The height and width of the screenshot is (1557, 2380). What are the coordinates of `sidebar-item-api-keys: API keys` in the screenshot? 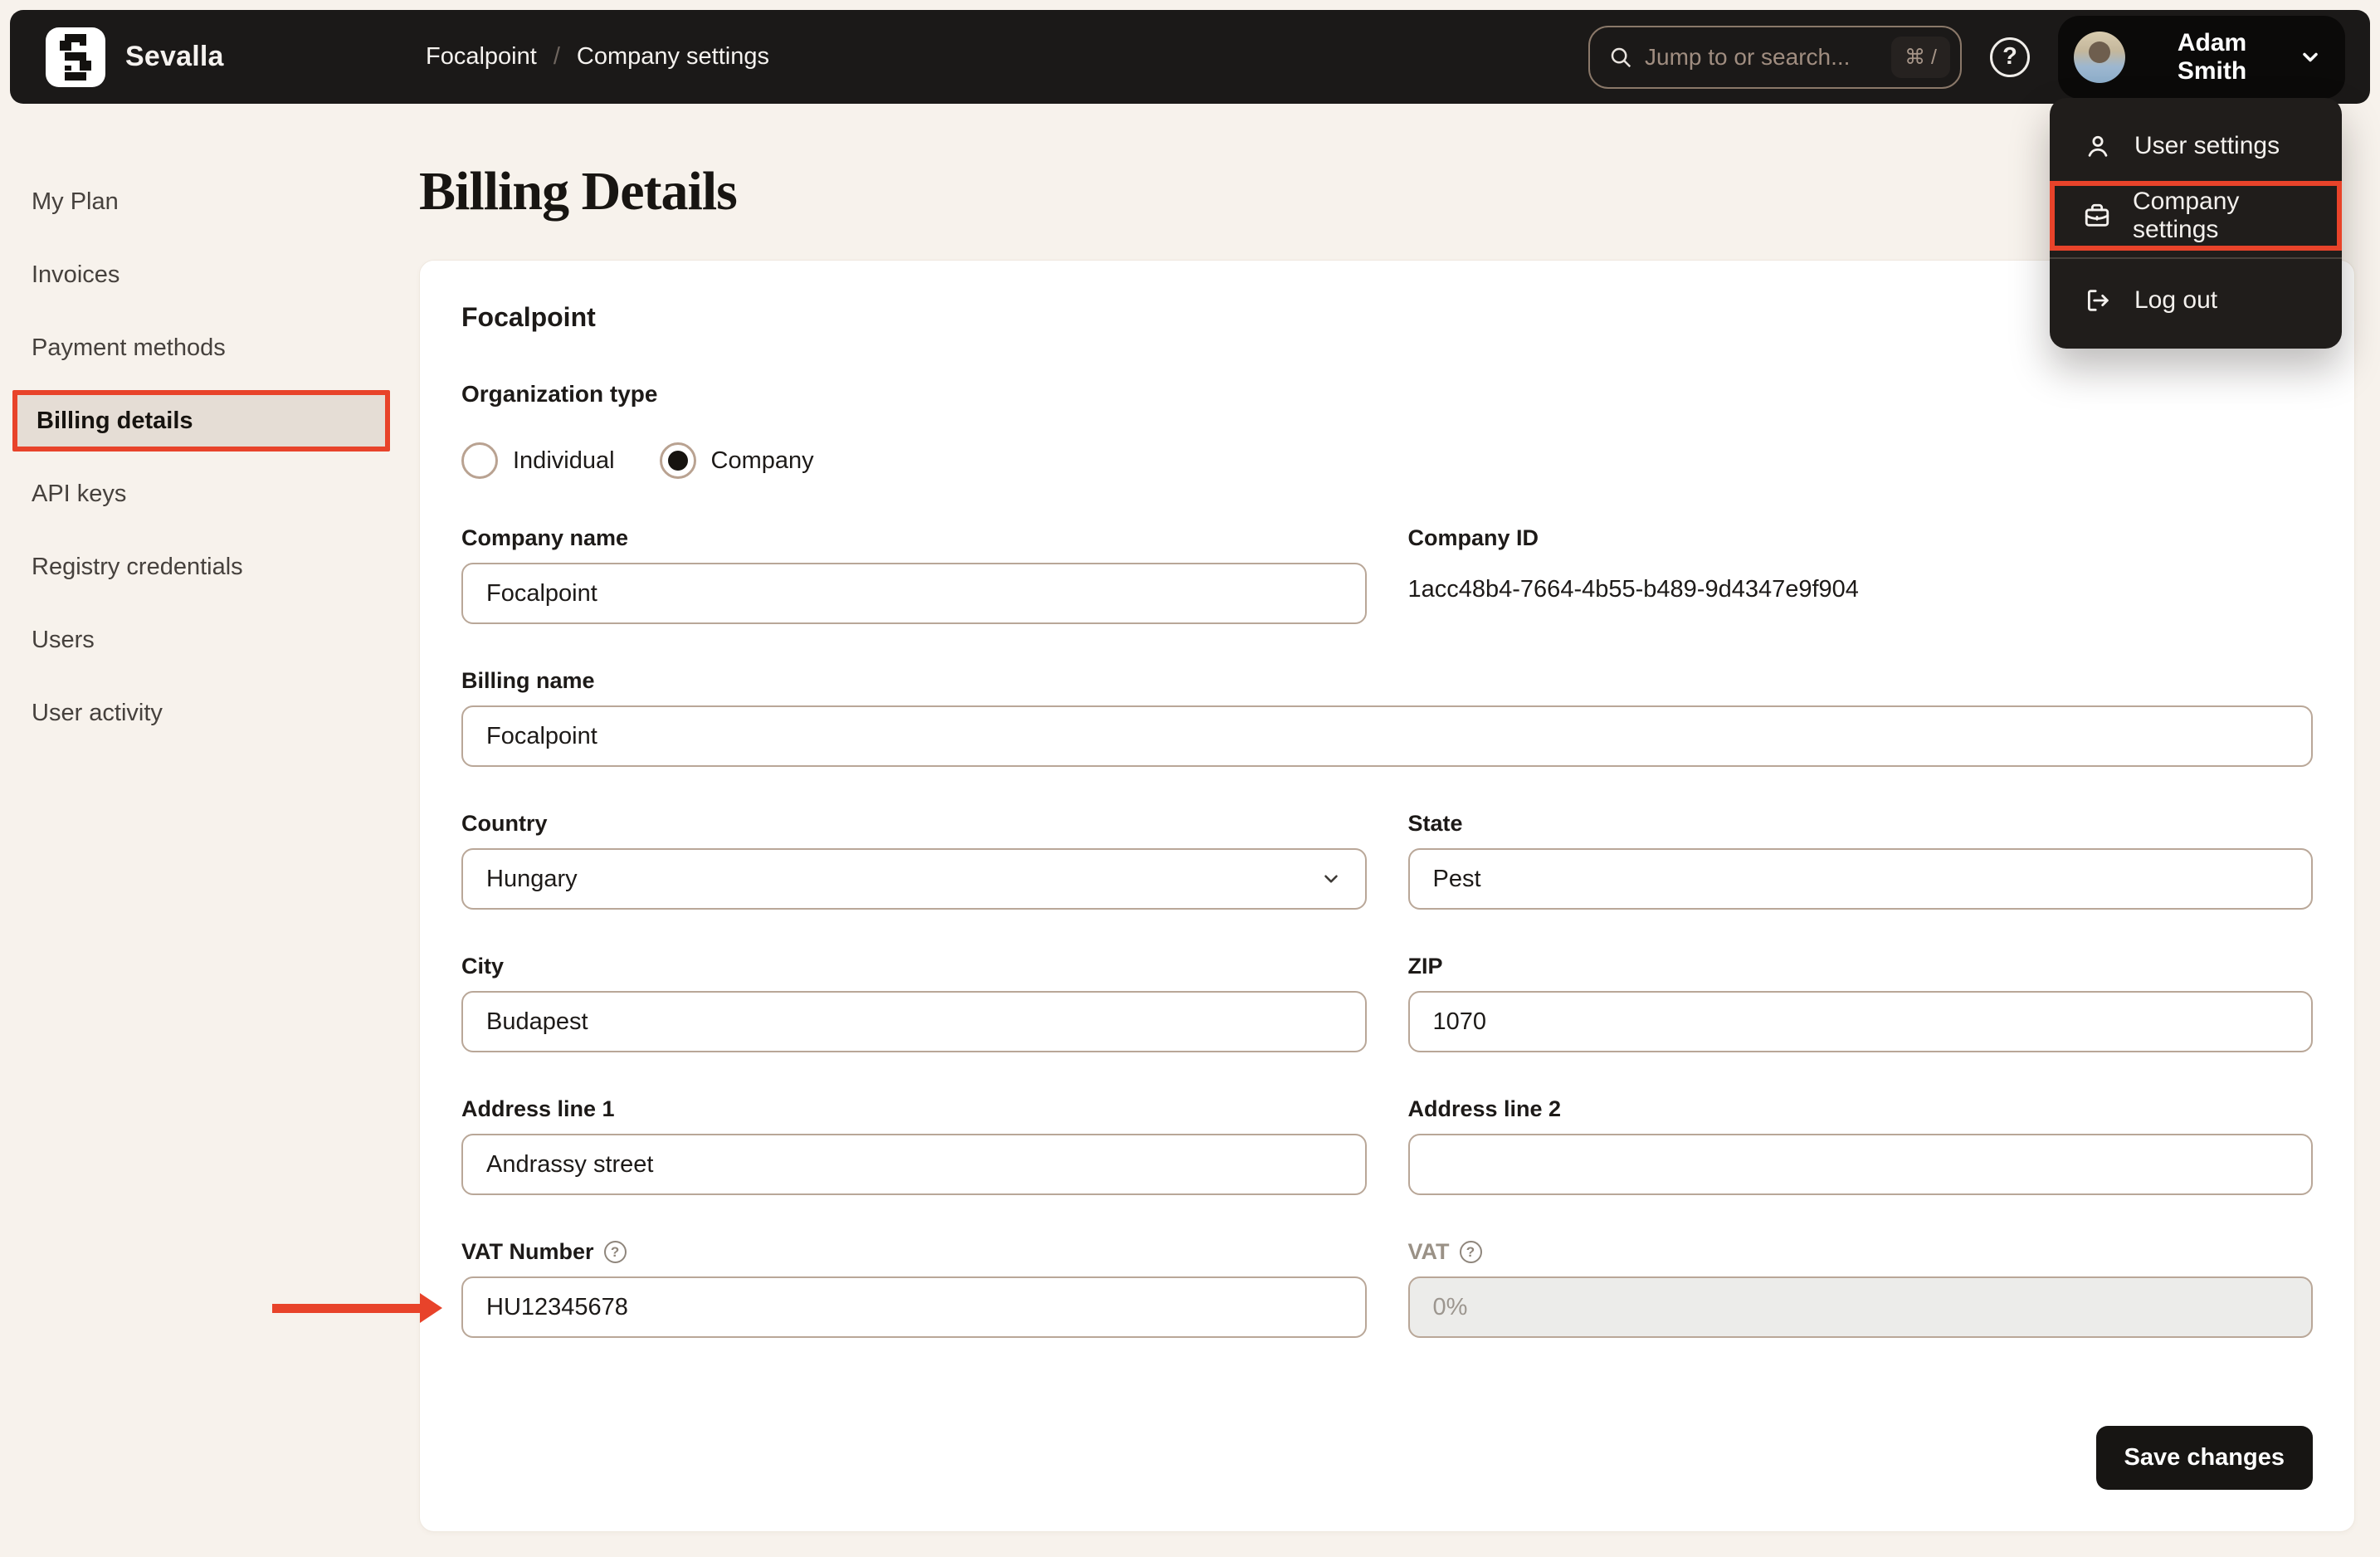 It's located at (209, 493).